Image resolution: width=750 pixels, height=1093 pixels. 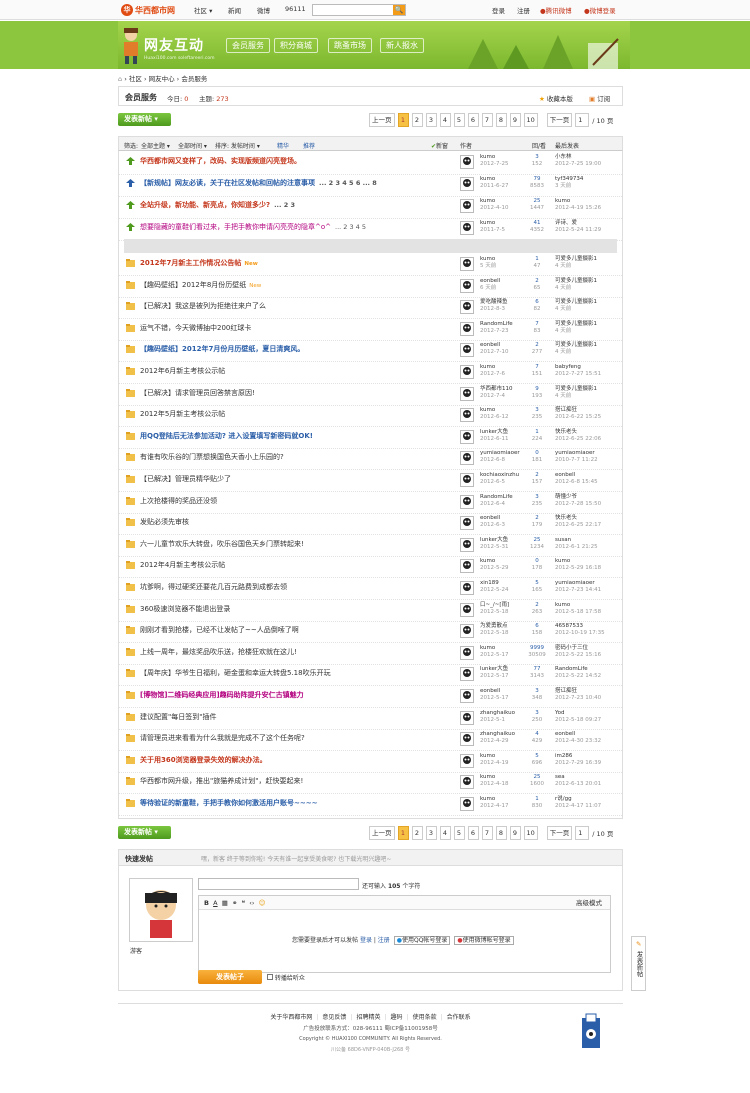 I want to click on thread-title-text: 六一儿童节欢乐大转盘，吹乐谷国色天乡门票转起来!, so click(x=222, y=544).